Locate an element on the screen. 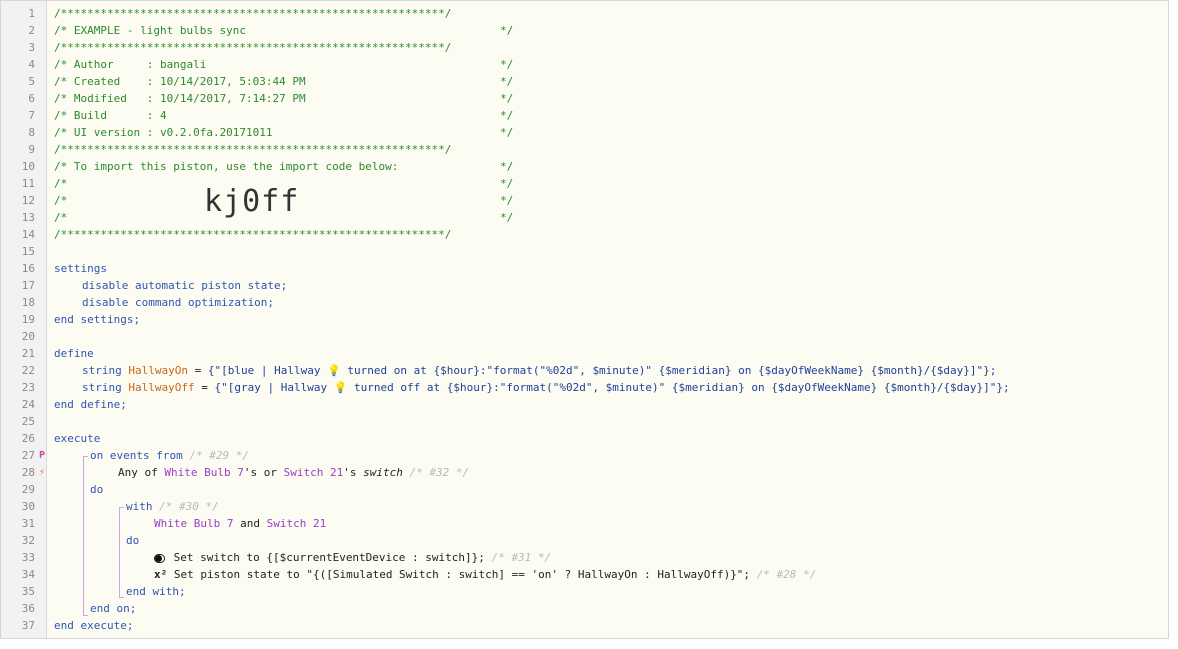  with-block-guide is located at coordinates (119, 552).